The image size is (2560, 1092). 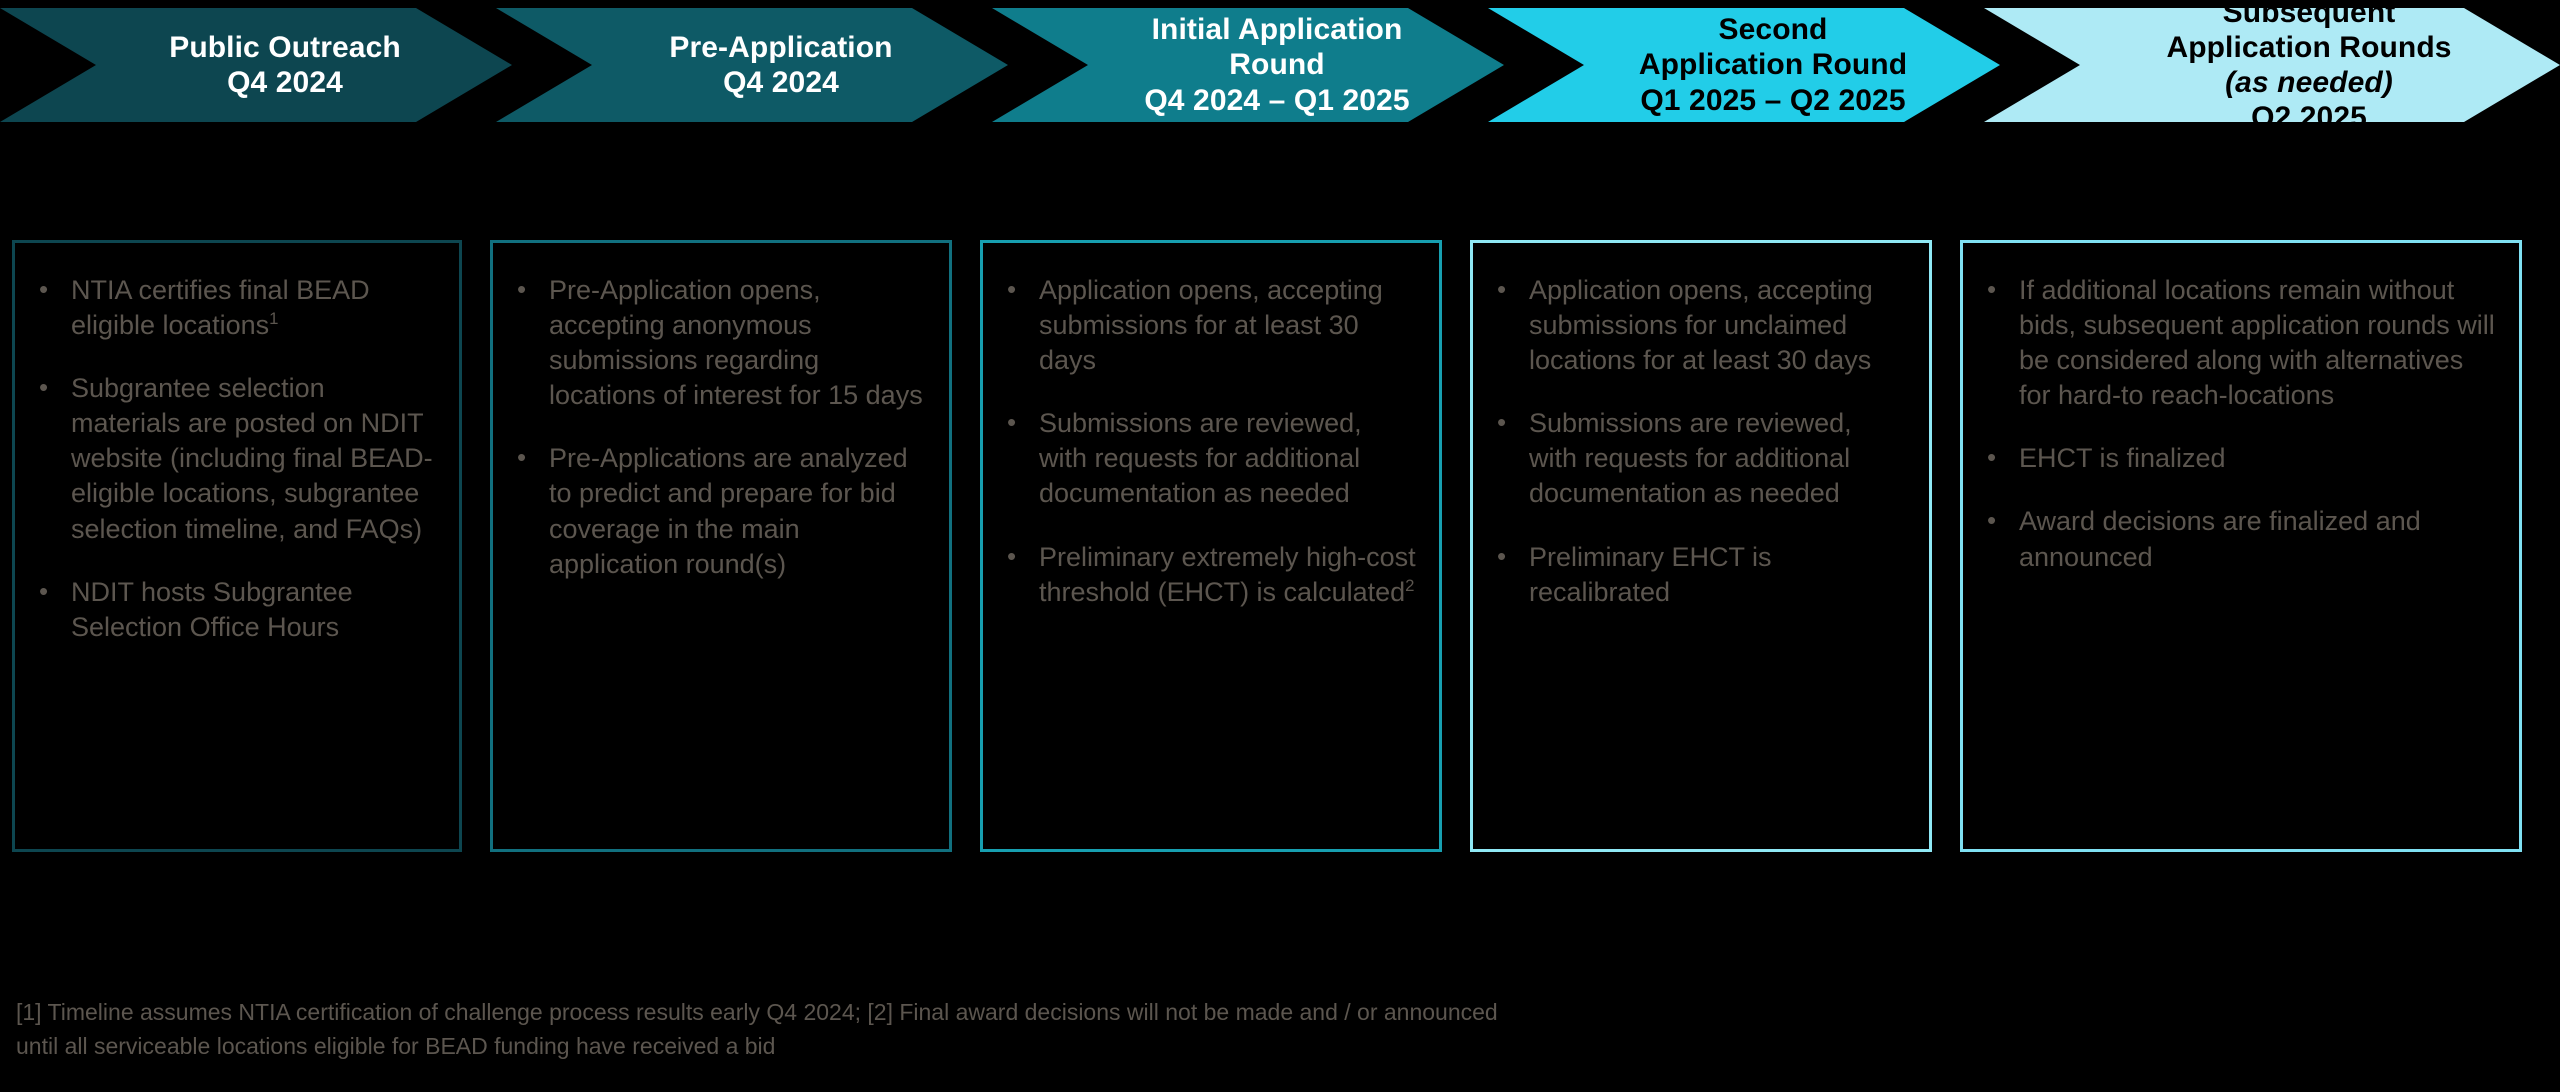 I want to click on phase-chevron-pre-application: Pre-Application Q4 2024, so click(x=752, y=65).